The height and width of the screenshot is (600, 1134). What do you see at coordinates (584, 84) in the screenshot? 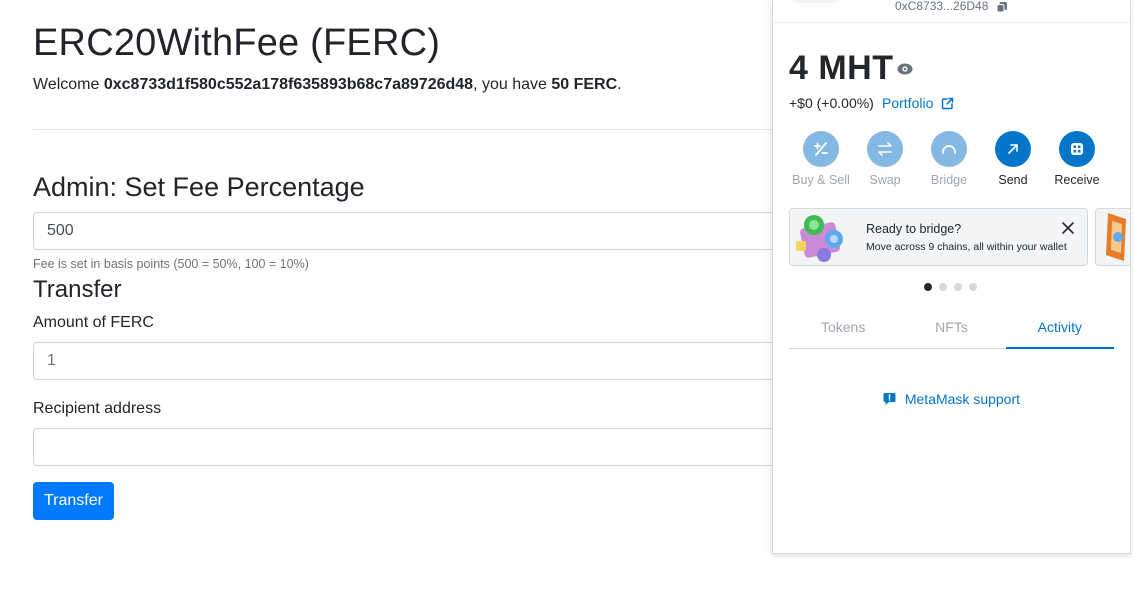
I see `welcome-balance: 50 FERC` at bounding box center [584, 84].